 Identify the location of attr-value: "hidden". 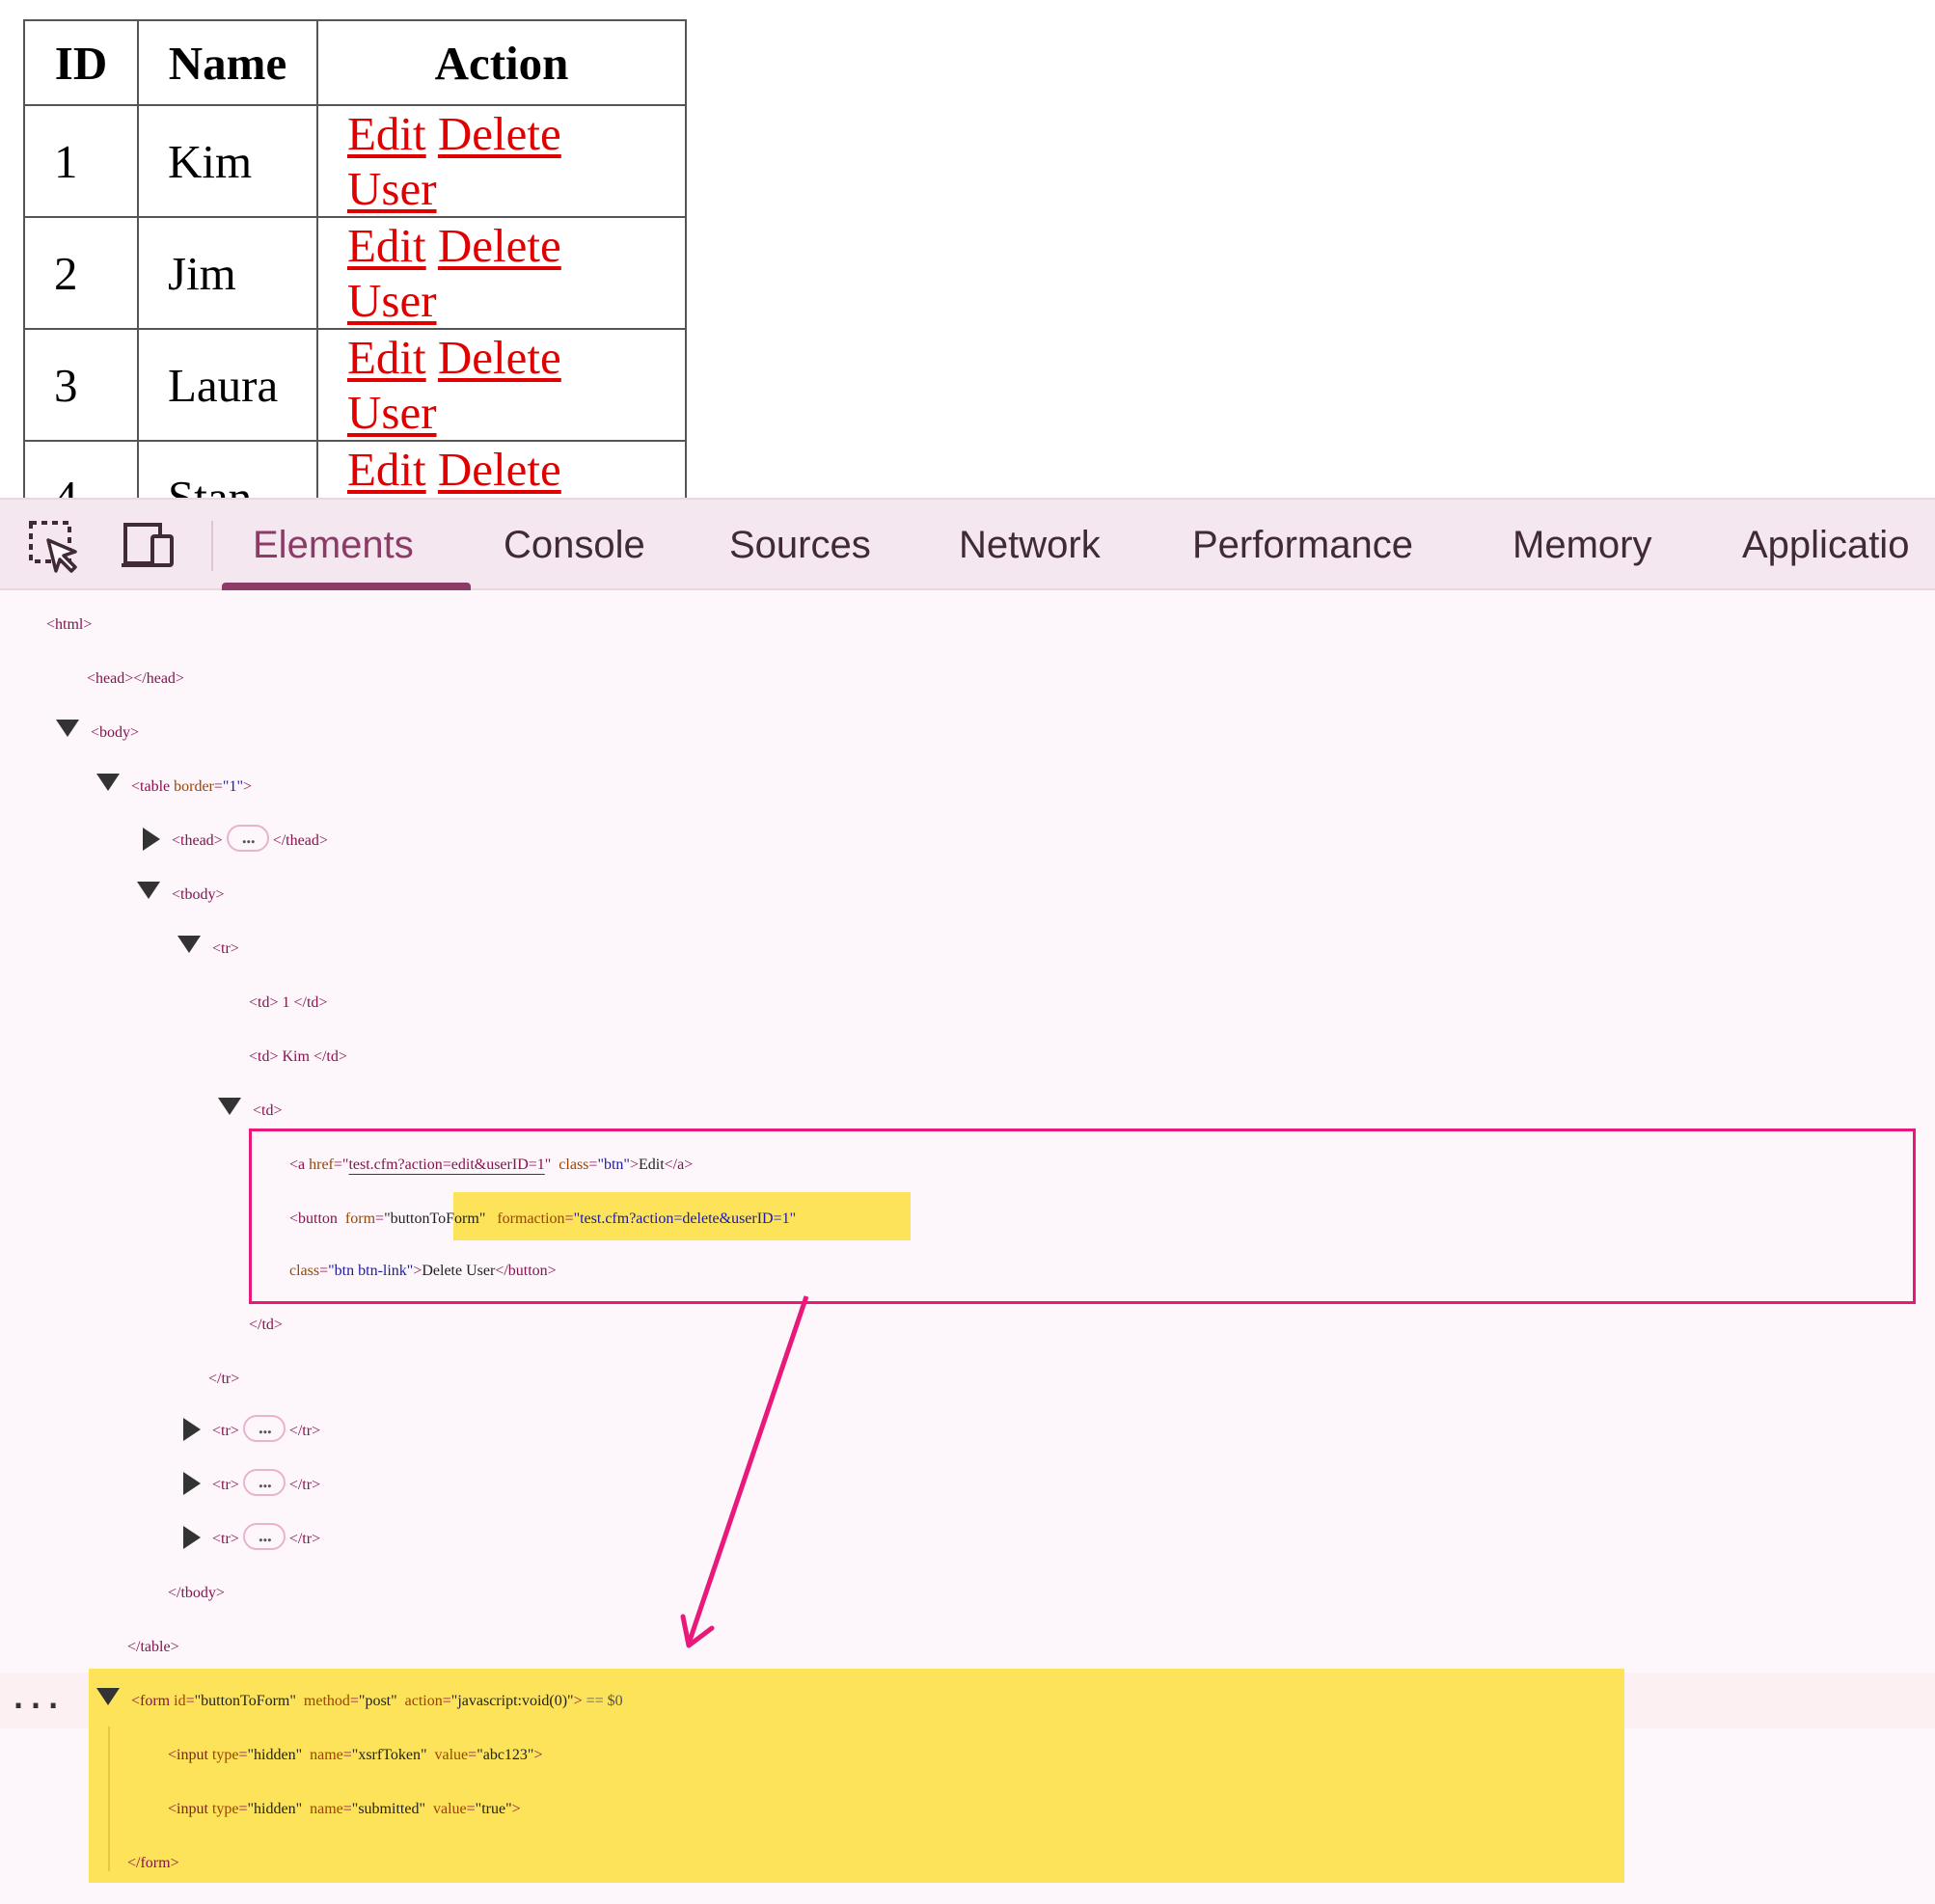
(275, 1755).